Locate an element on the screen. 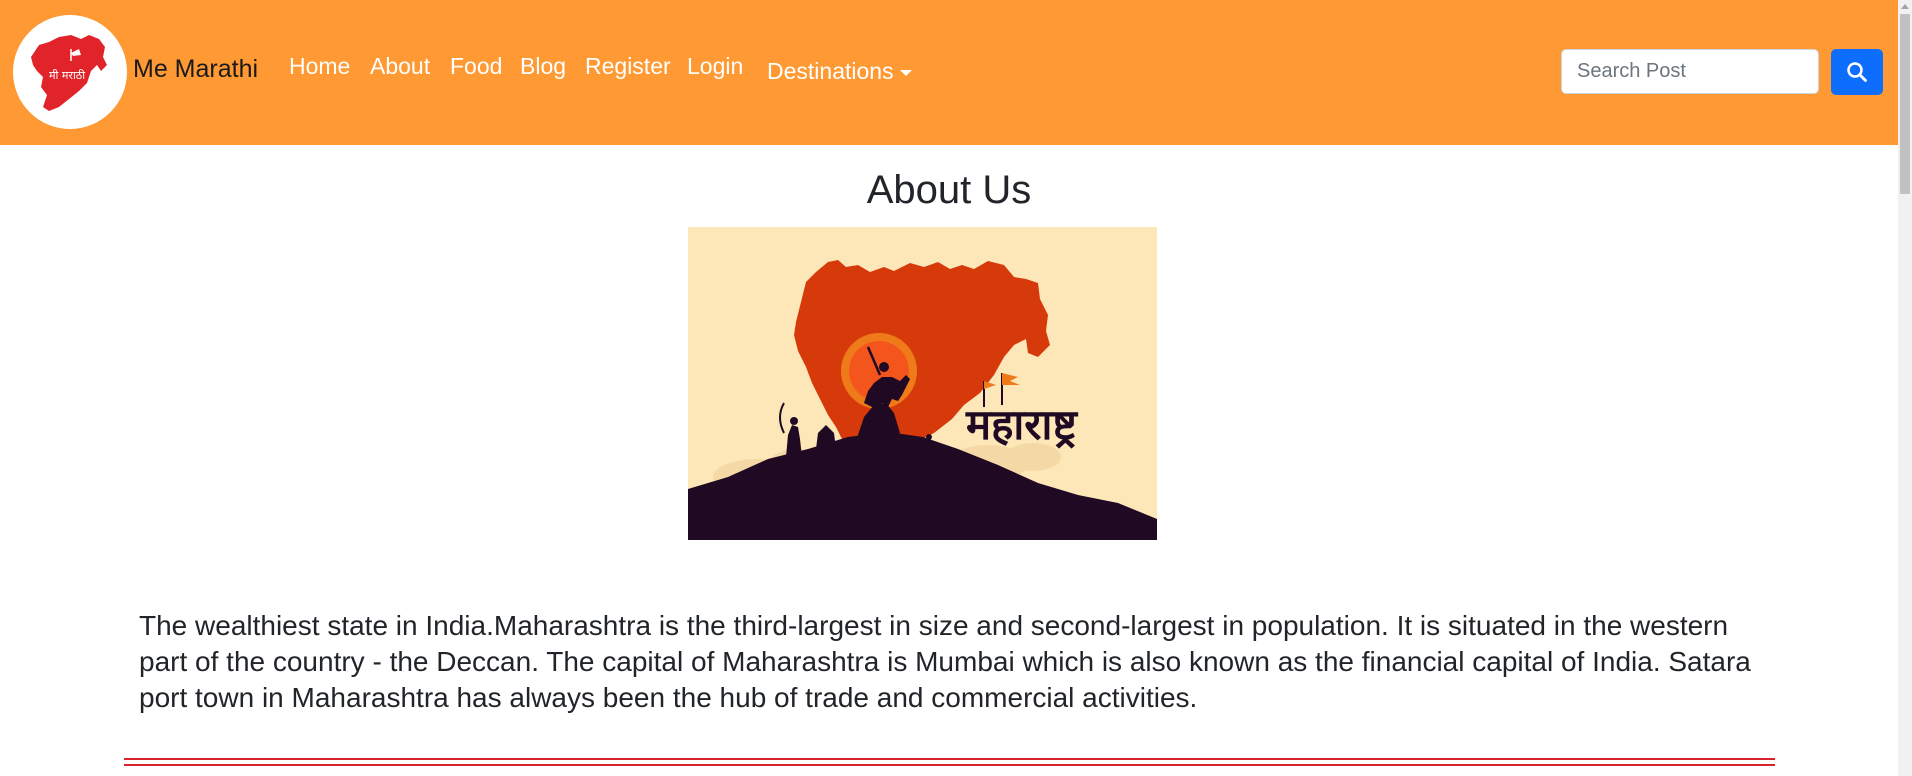 The image size is (1912, 776). vertical-scrollbar is located at coordinates (1905, 388).